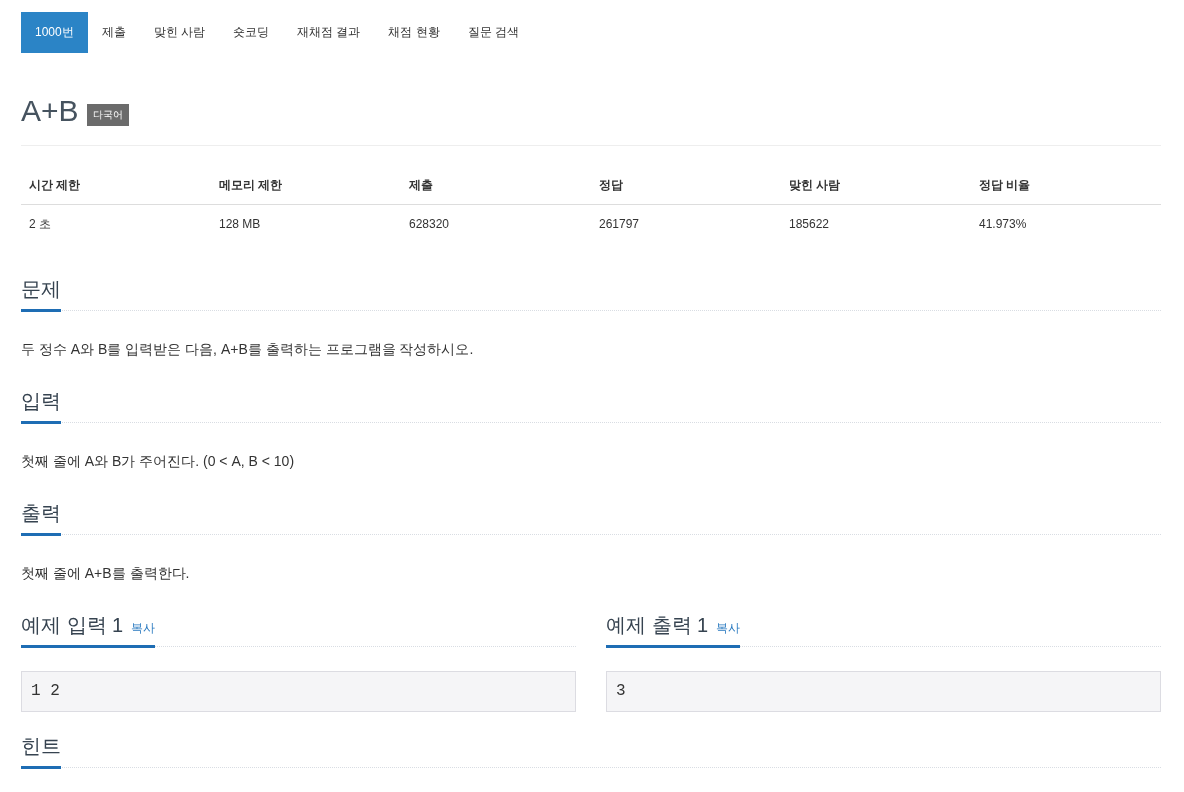 Image resolution: width=1184 pixels, height=792 pixels. I want to click on problem-title: A+B, so click(50, 111).